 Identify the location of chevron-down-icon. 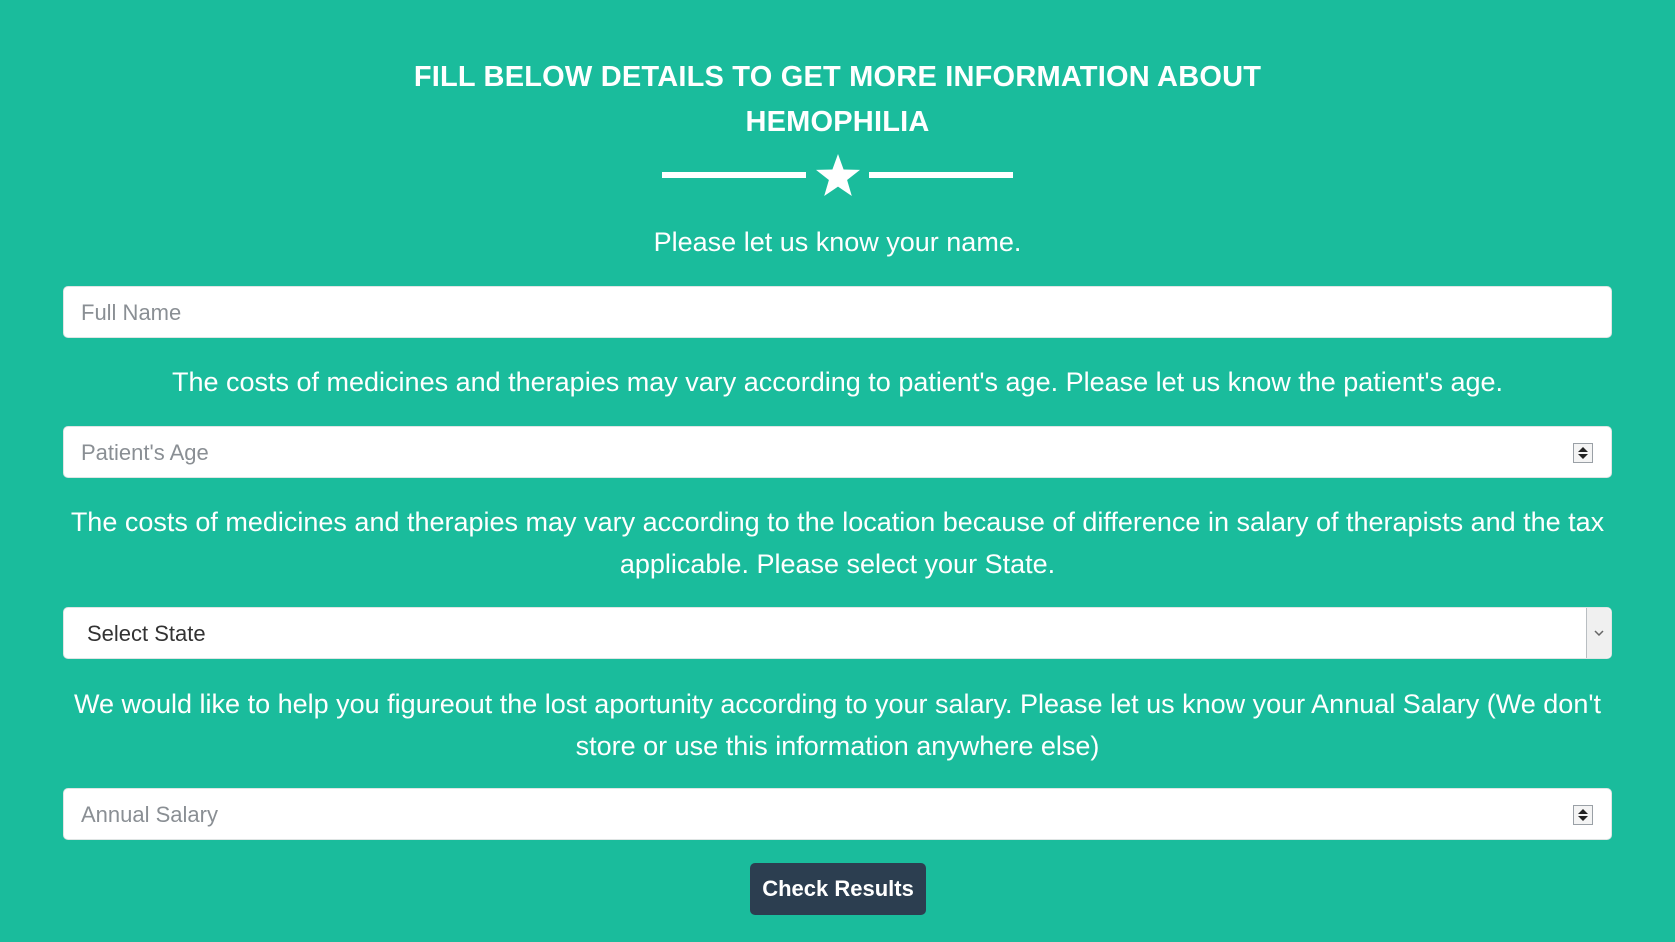
(1599, 633).